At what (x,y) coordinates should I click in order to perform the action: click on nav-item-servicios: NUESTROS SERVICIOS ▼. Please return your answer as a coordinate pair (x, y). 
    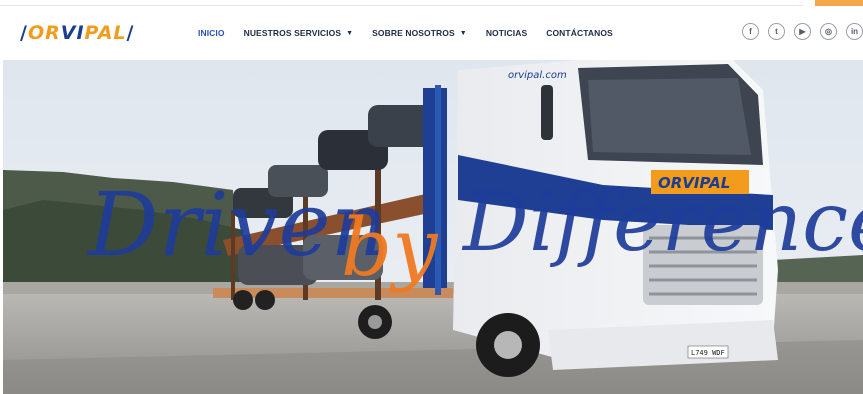
    Looking at the image, I should click on (299, 33).